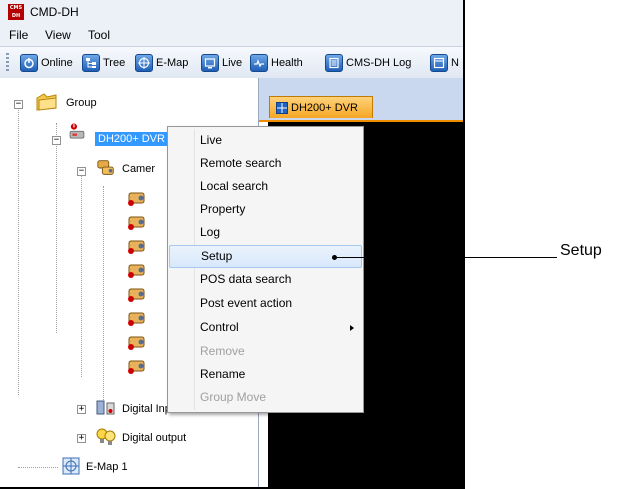 Image resolution: width=617 pixels, height=489 pixels. I want to click on menu-item-rename: Rename, so click(265, 374).